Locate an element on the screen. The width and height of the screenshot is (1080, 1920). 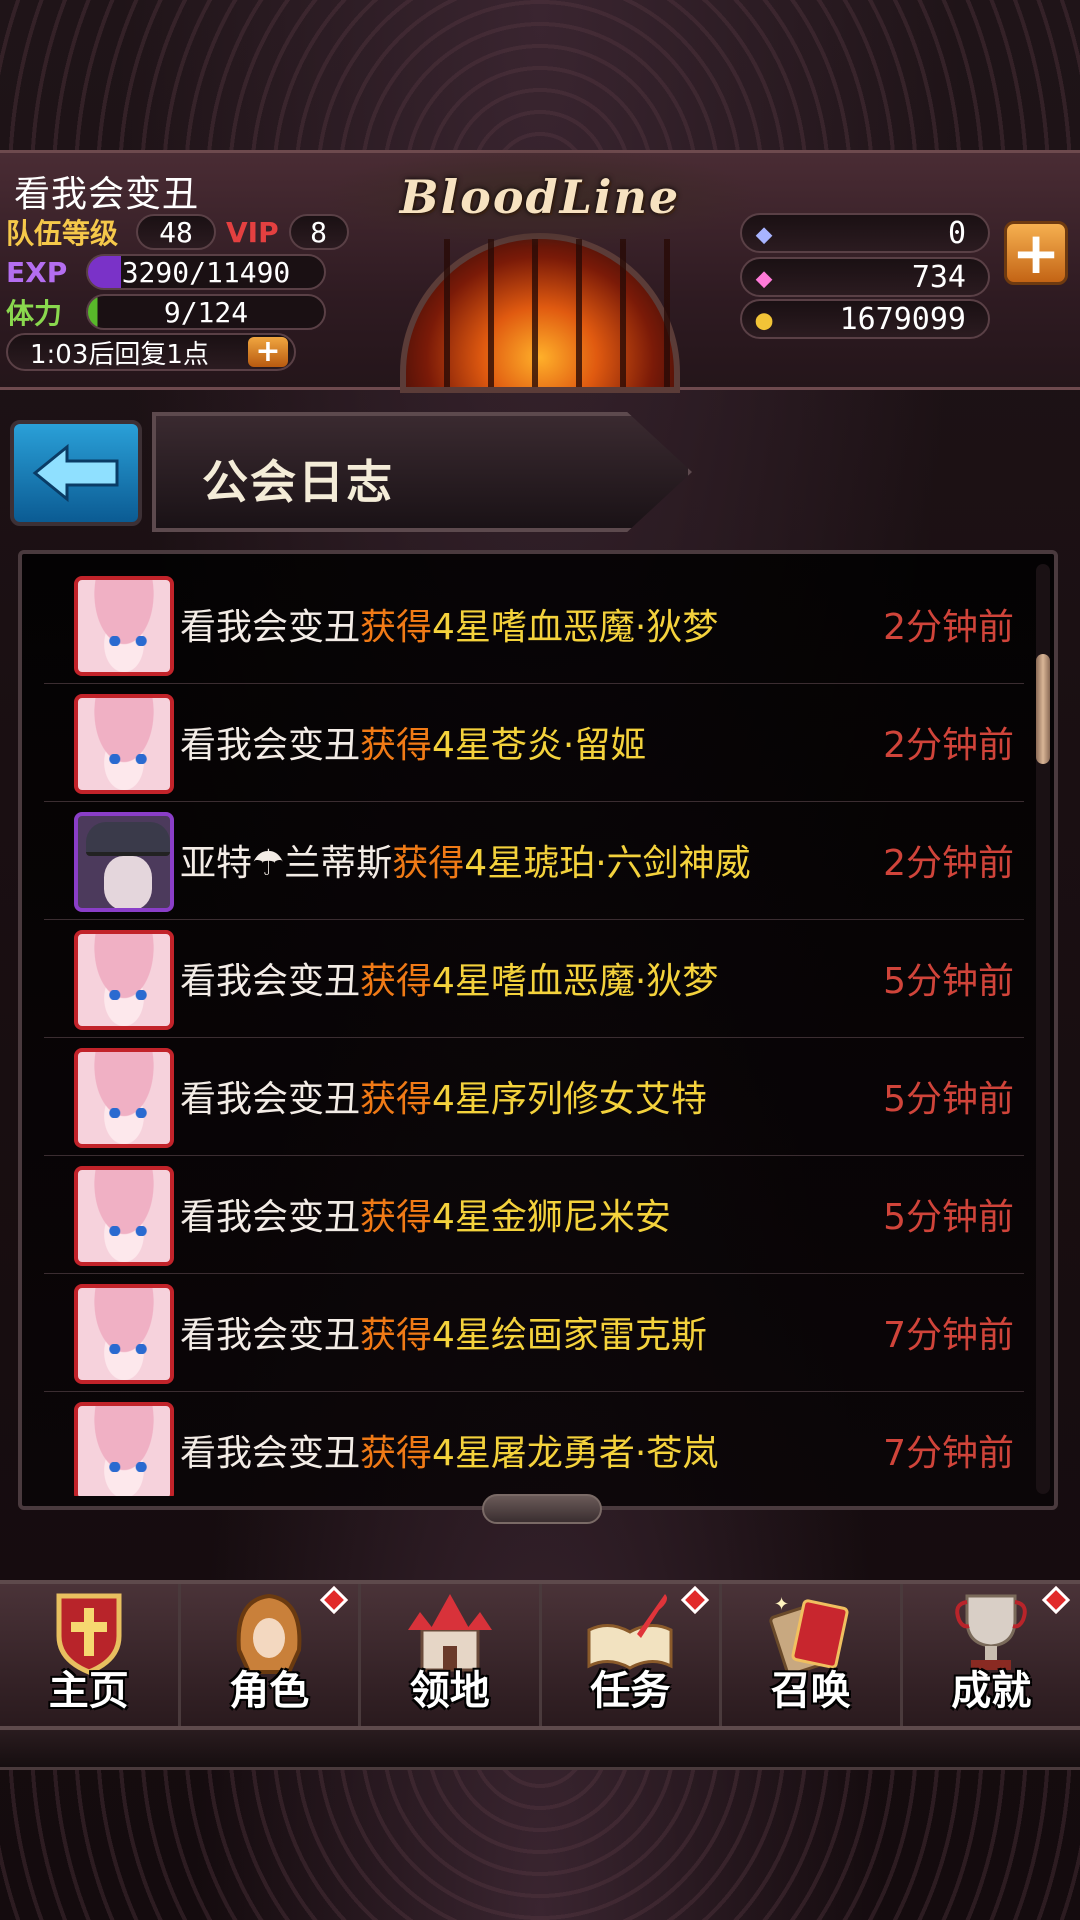
back-button is located at coordinates (76, 473).